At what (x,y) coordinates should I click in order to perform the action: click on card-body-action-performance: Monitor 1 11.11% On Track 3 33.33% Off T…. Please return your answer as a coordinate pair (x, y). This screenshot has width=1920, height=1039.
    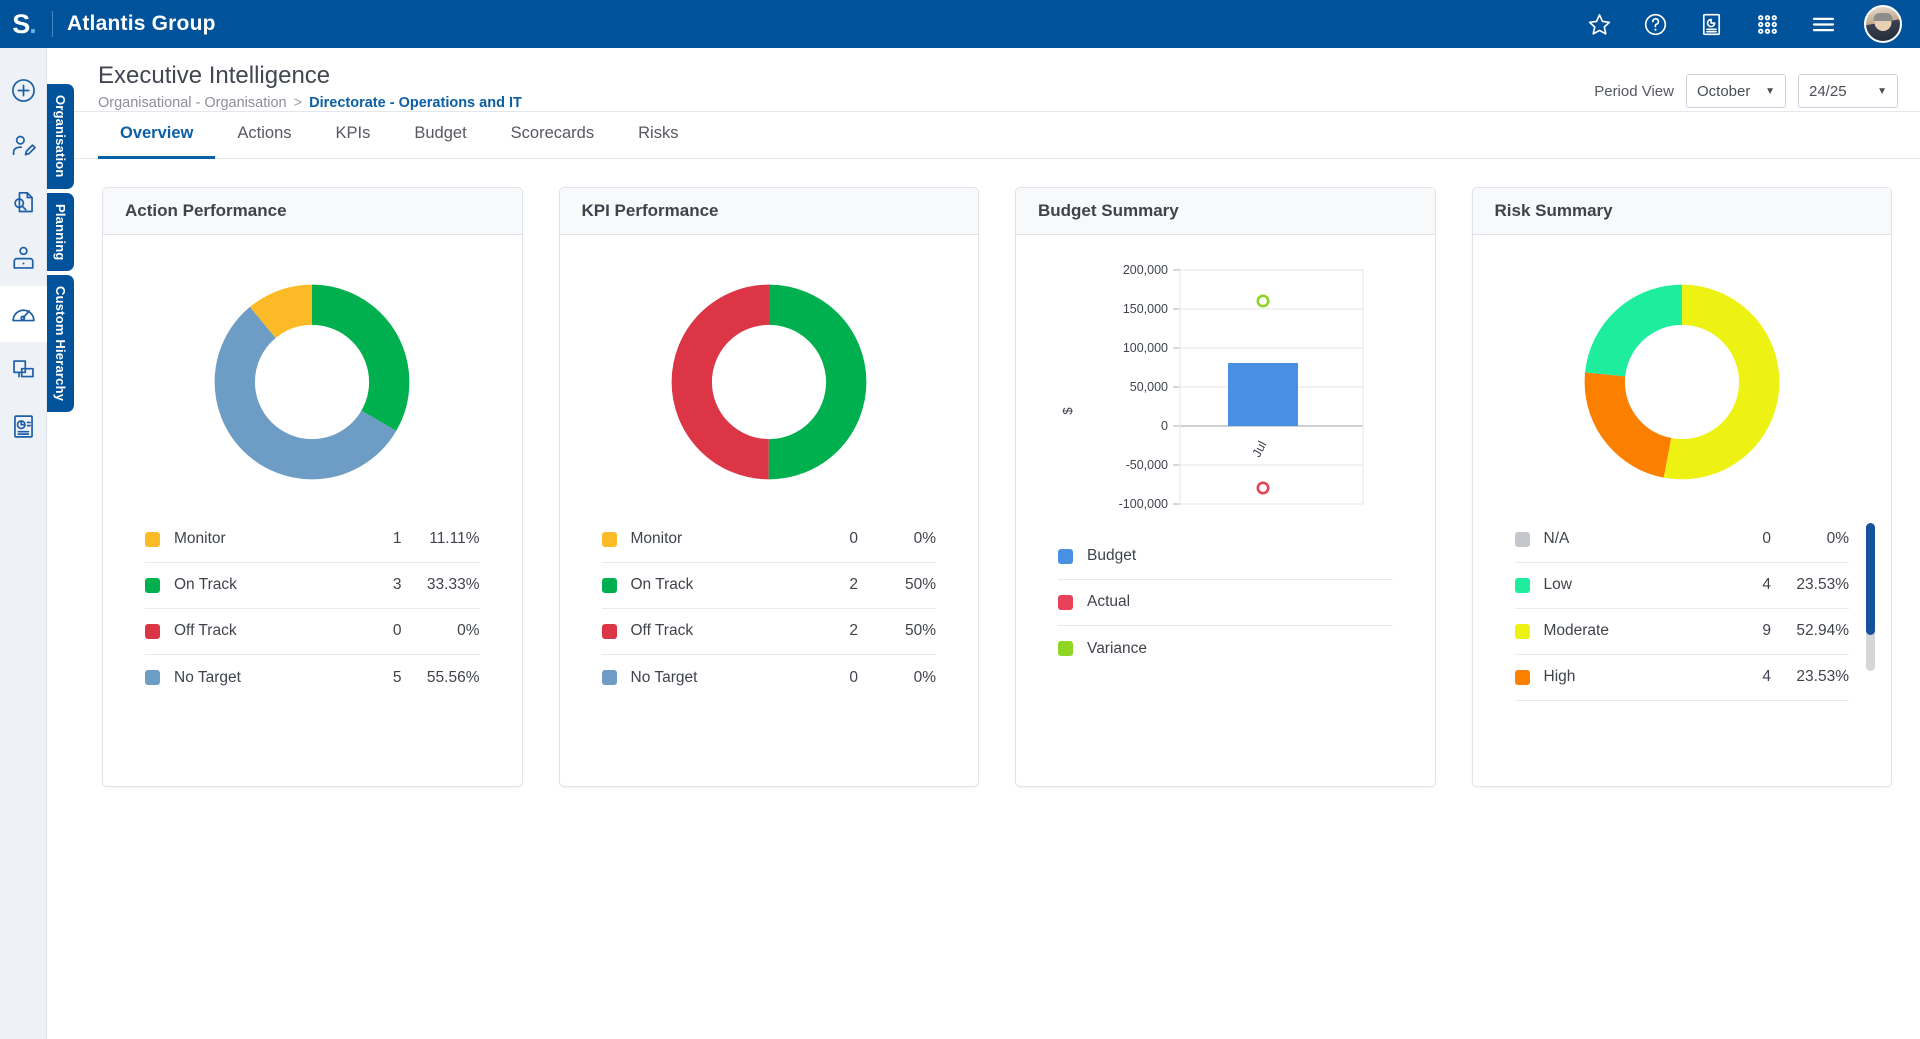
    Looking at the image, I should click on (312, 510).